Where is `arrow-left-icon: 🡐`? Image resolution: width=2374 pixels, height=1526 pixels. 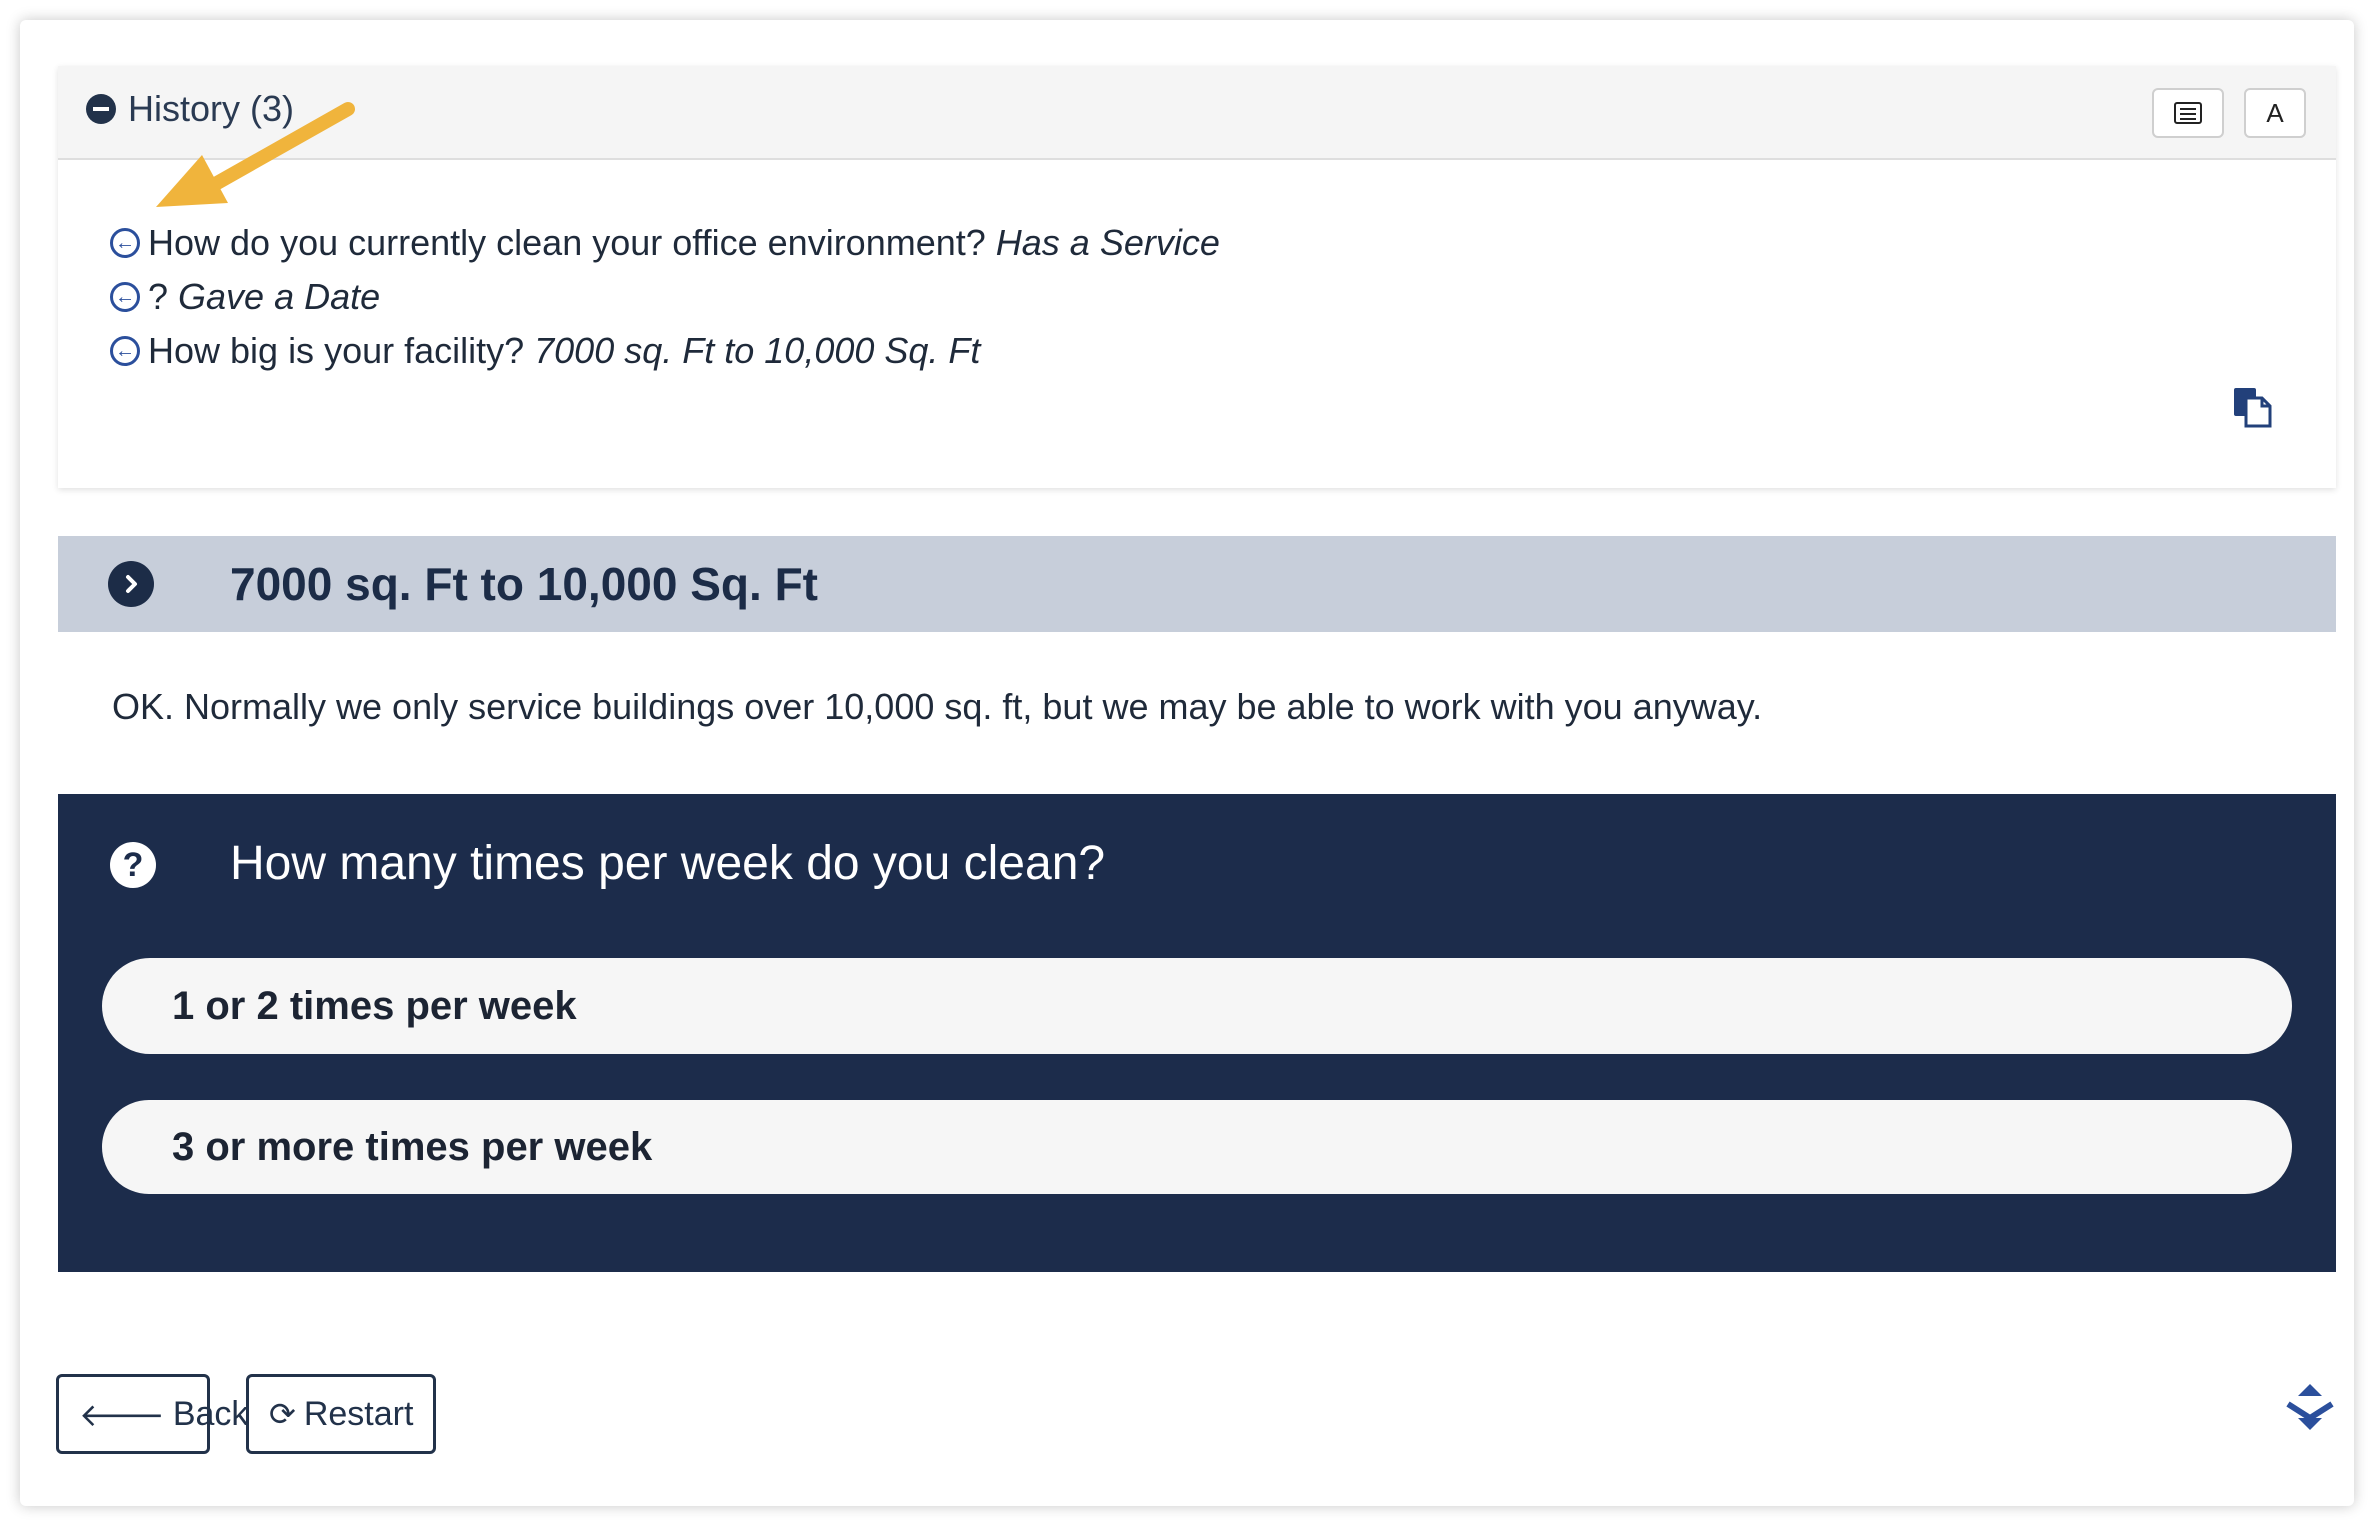
arrow-left-icon: 🡐 is located at coordinates (122, 1414).